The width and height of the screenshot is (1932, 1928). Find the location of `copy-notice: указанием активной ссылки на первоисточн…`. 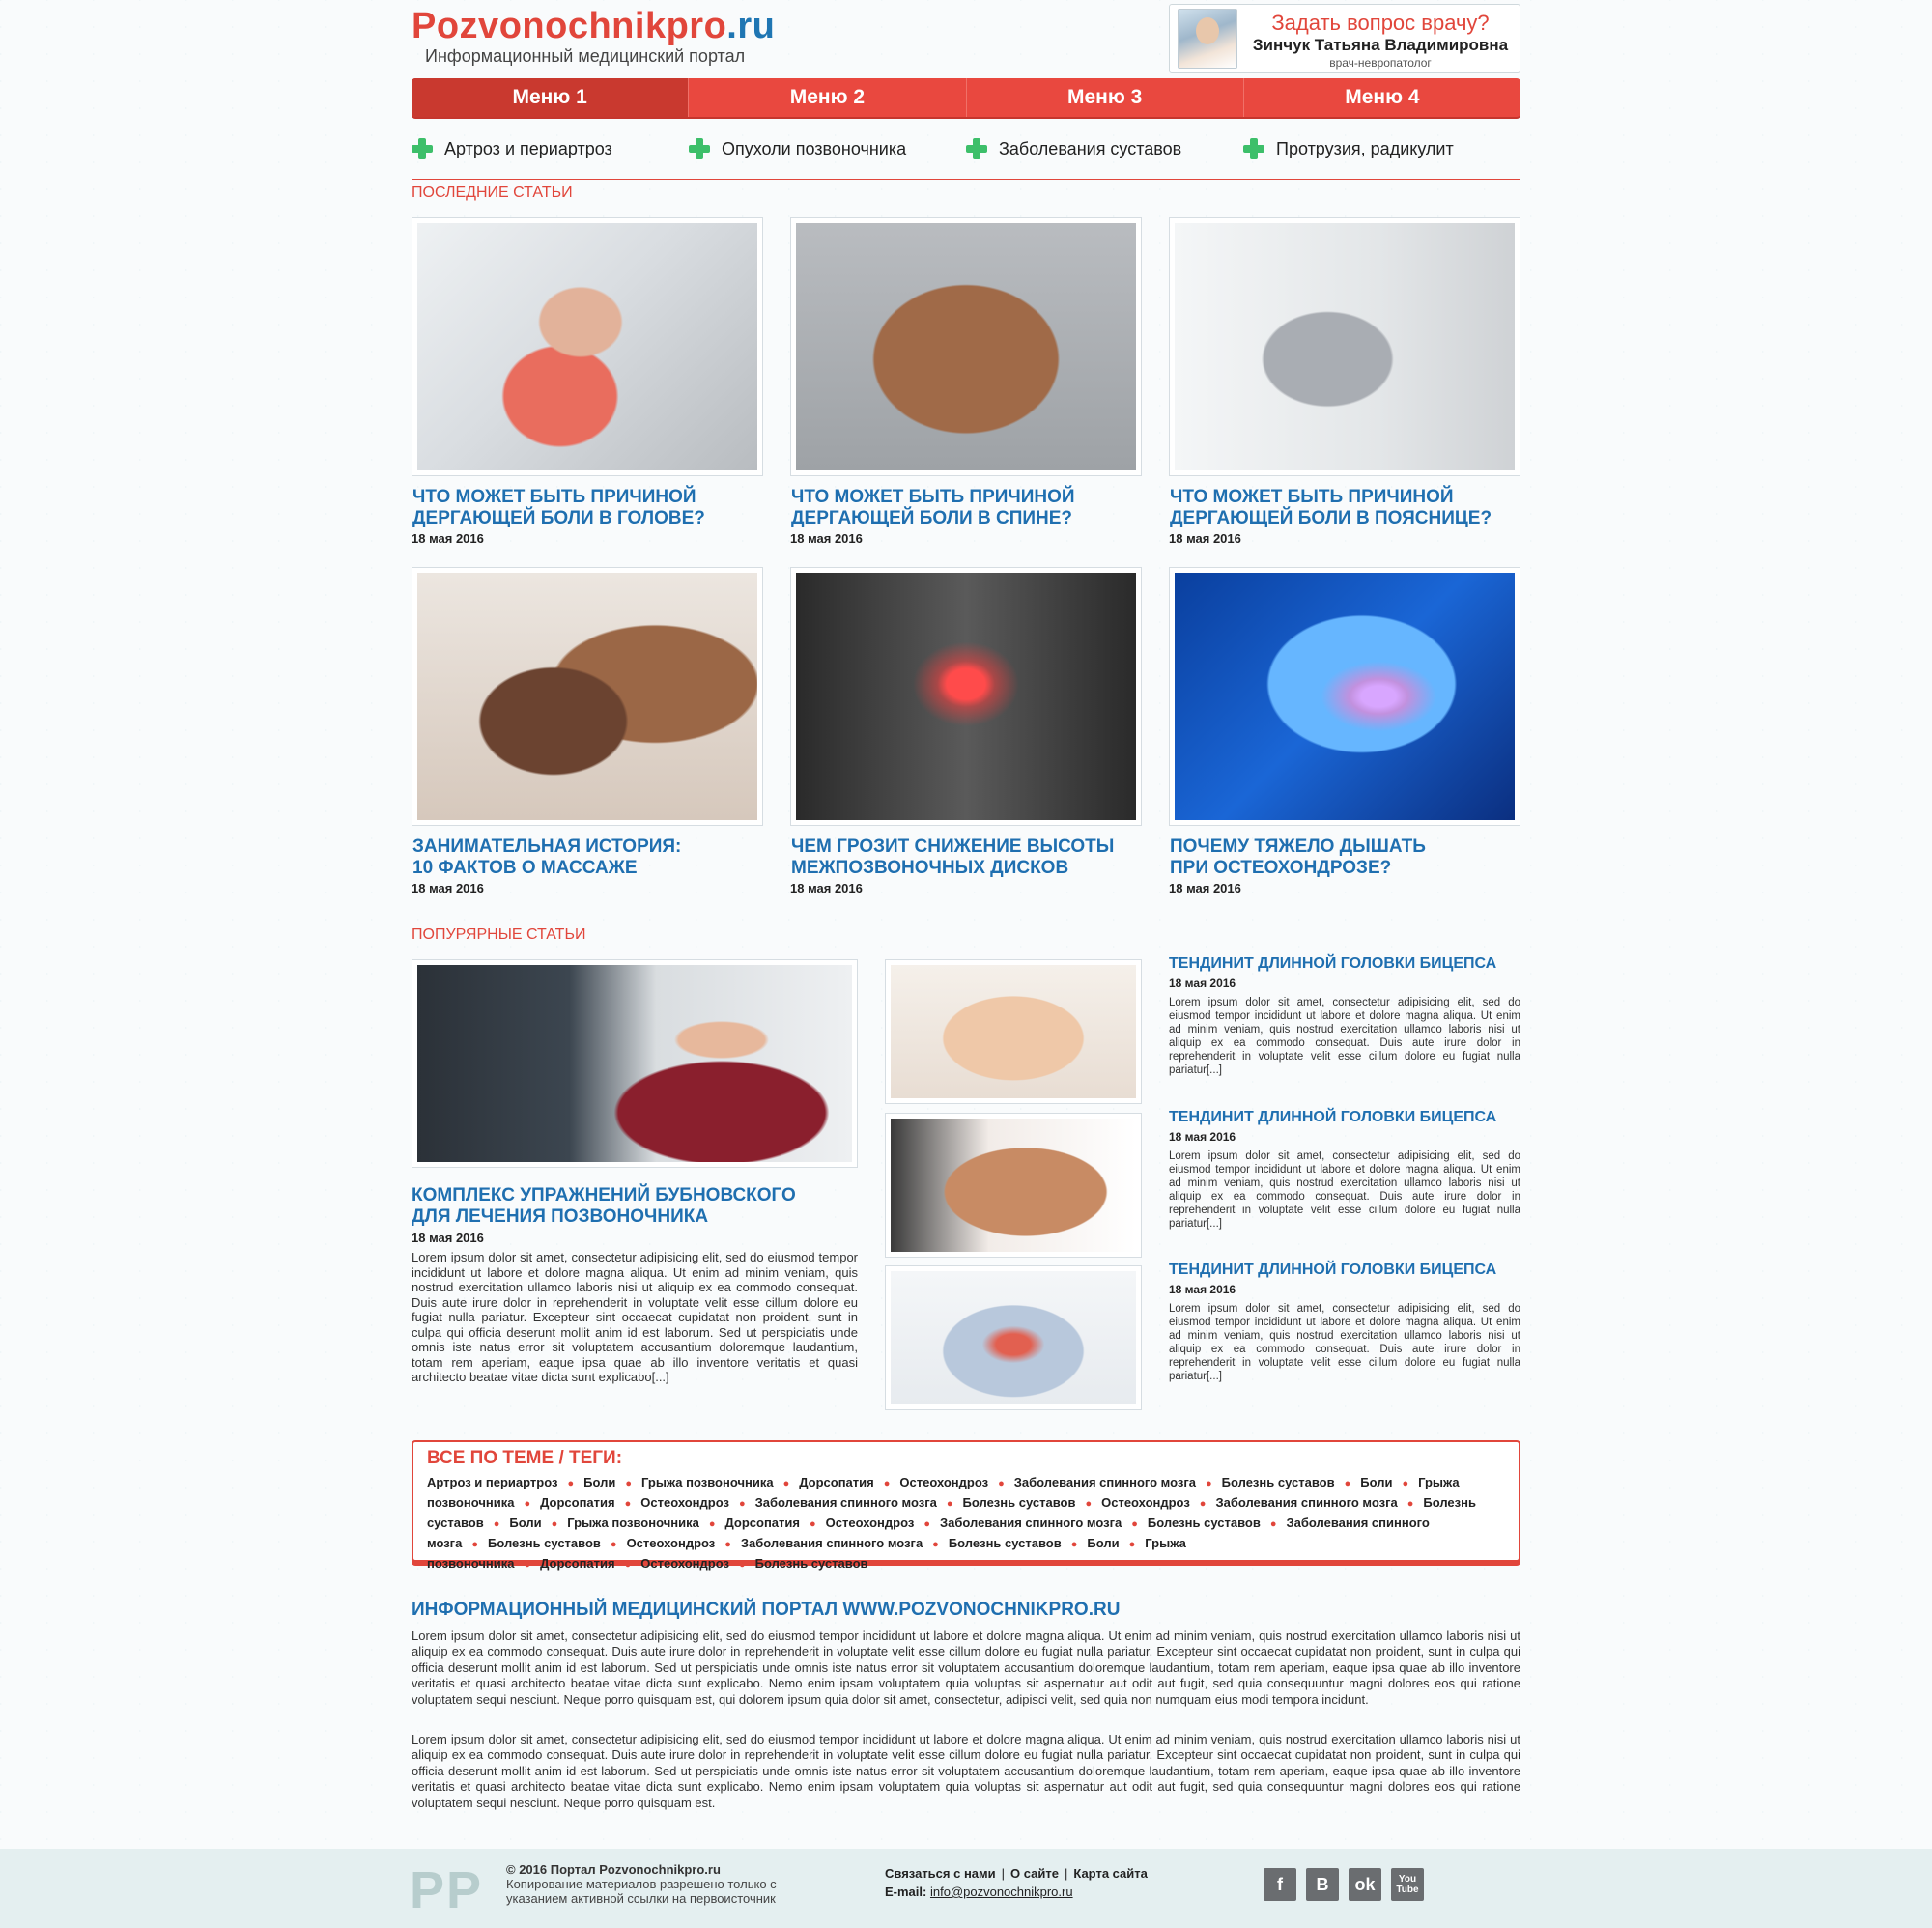

copy-notice: указанием активной ссылки на первоисточн… is located at coordinates (641, 1898).